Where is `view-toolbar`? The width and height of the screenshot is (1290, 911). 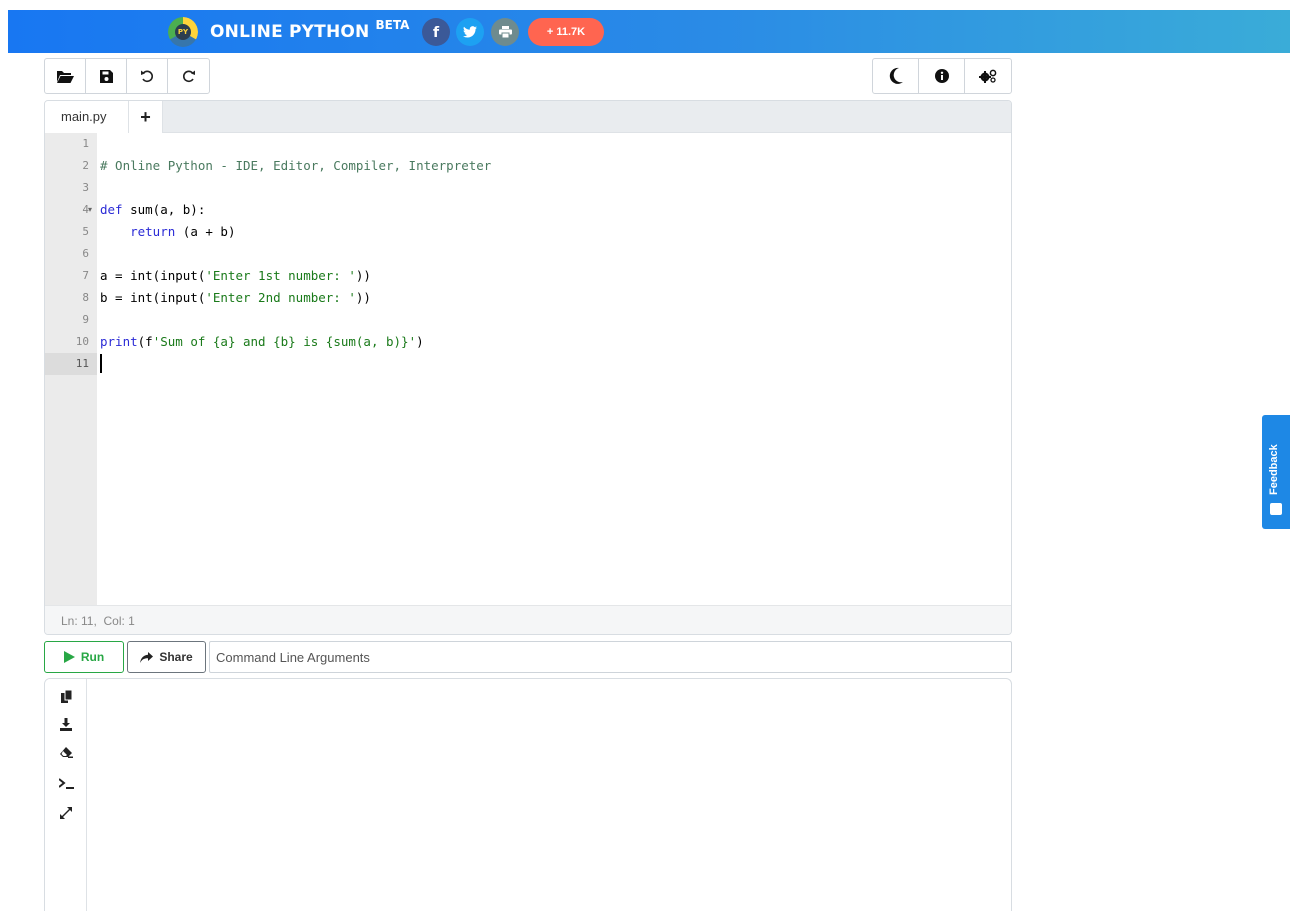
view-toolbar is located at coordinates (942, 76).